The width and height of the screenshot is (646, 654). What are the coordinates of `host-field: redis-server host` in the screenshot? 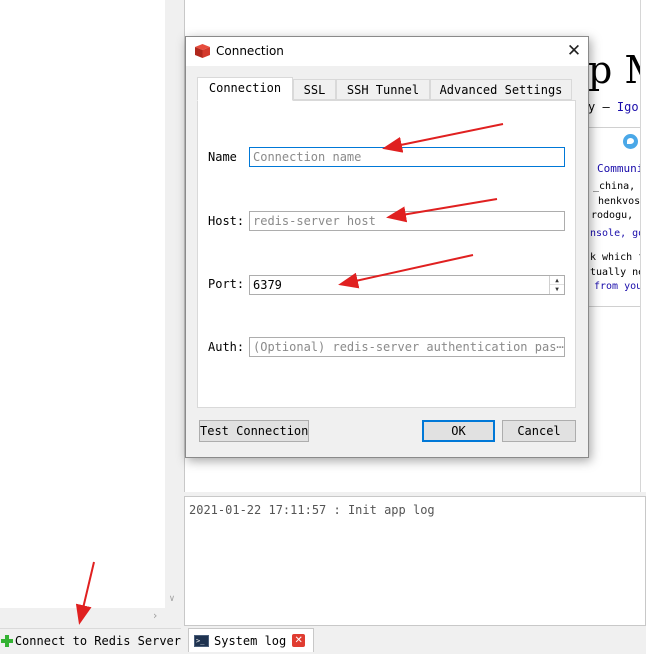 It's located at (407, 221).